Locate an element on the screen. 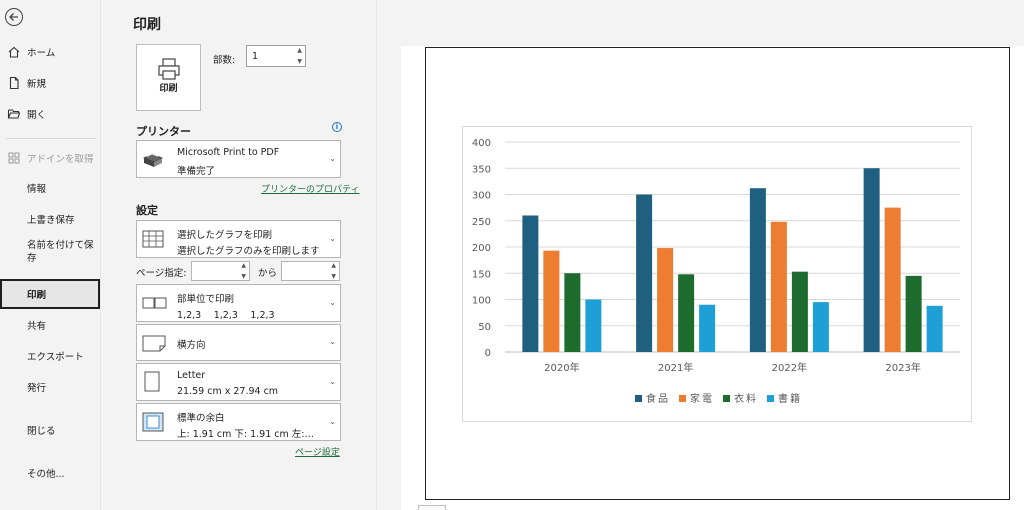 The width and height of the screenshot is (1024, 510). y-tick-label: 50 is located at coordinates (484, 327).